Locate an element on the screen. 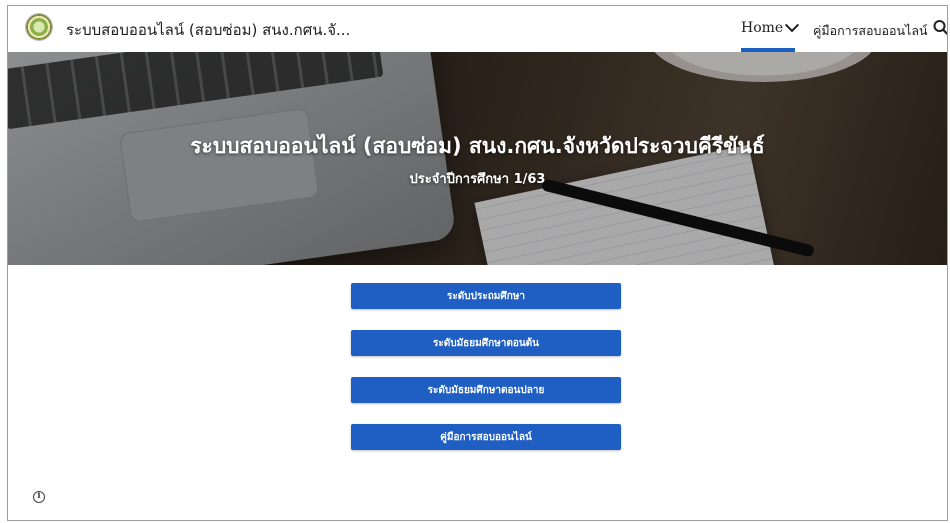  exam-manual-button: คู่มือการสอบออนไลน์ is located at coordinates (486, 437).